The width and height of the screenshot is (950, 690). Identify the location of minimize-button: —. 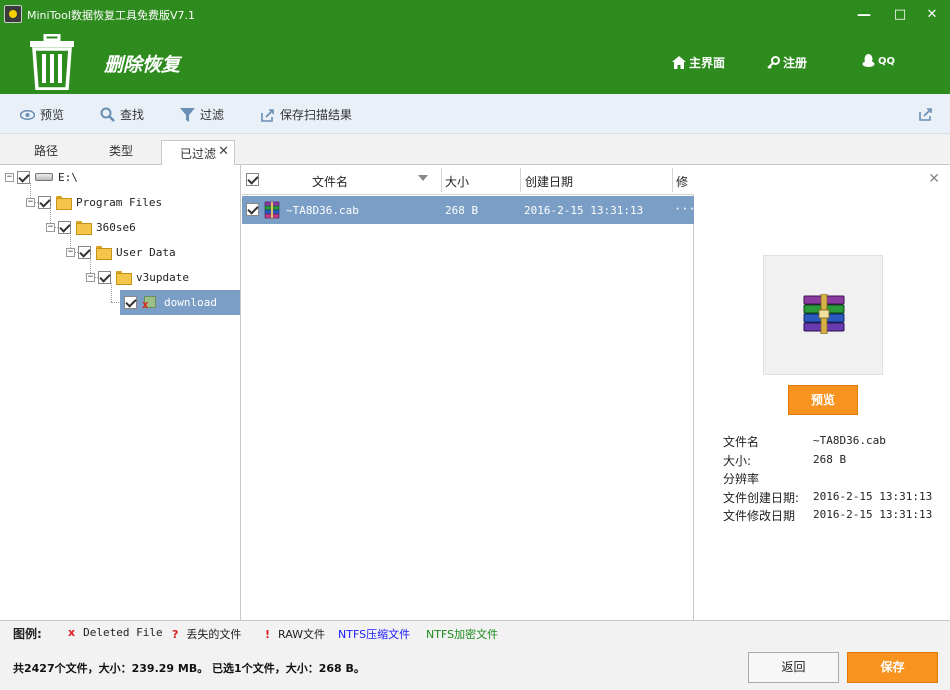
(864, 15).